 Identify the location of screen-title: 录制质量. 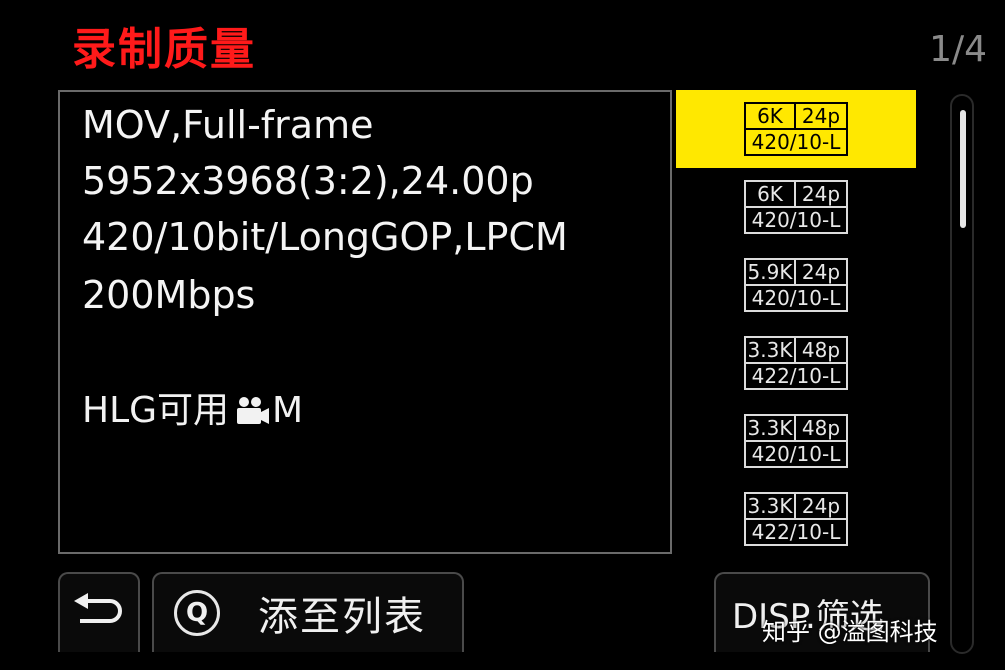
(164, 49).